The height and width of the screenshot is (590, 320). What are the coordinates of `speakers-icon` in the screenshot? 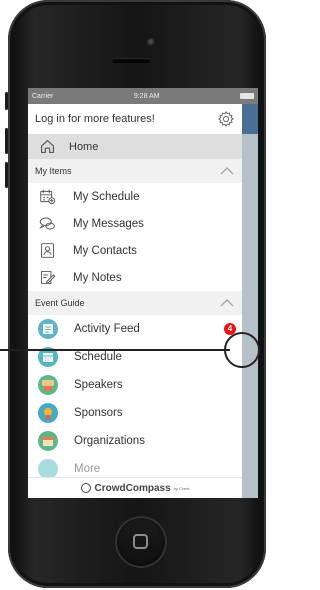 It's located at (48, 385).